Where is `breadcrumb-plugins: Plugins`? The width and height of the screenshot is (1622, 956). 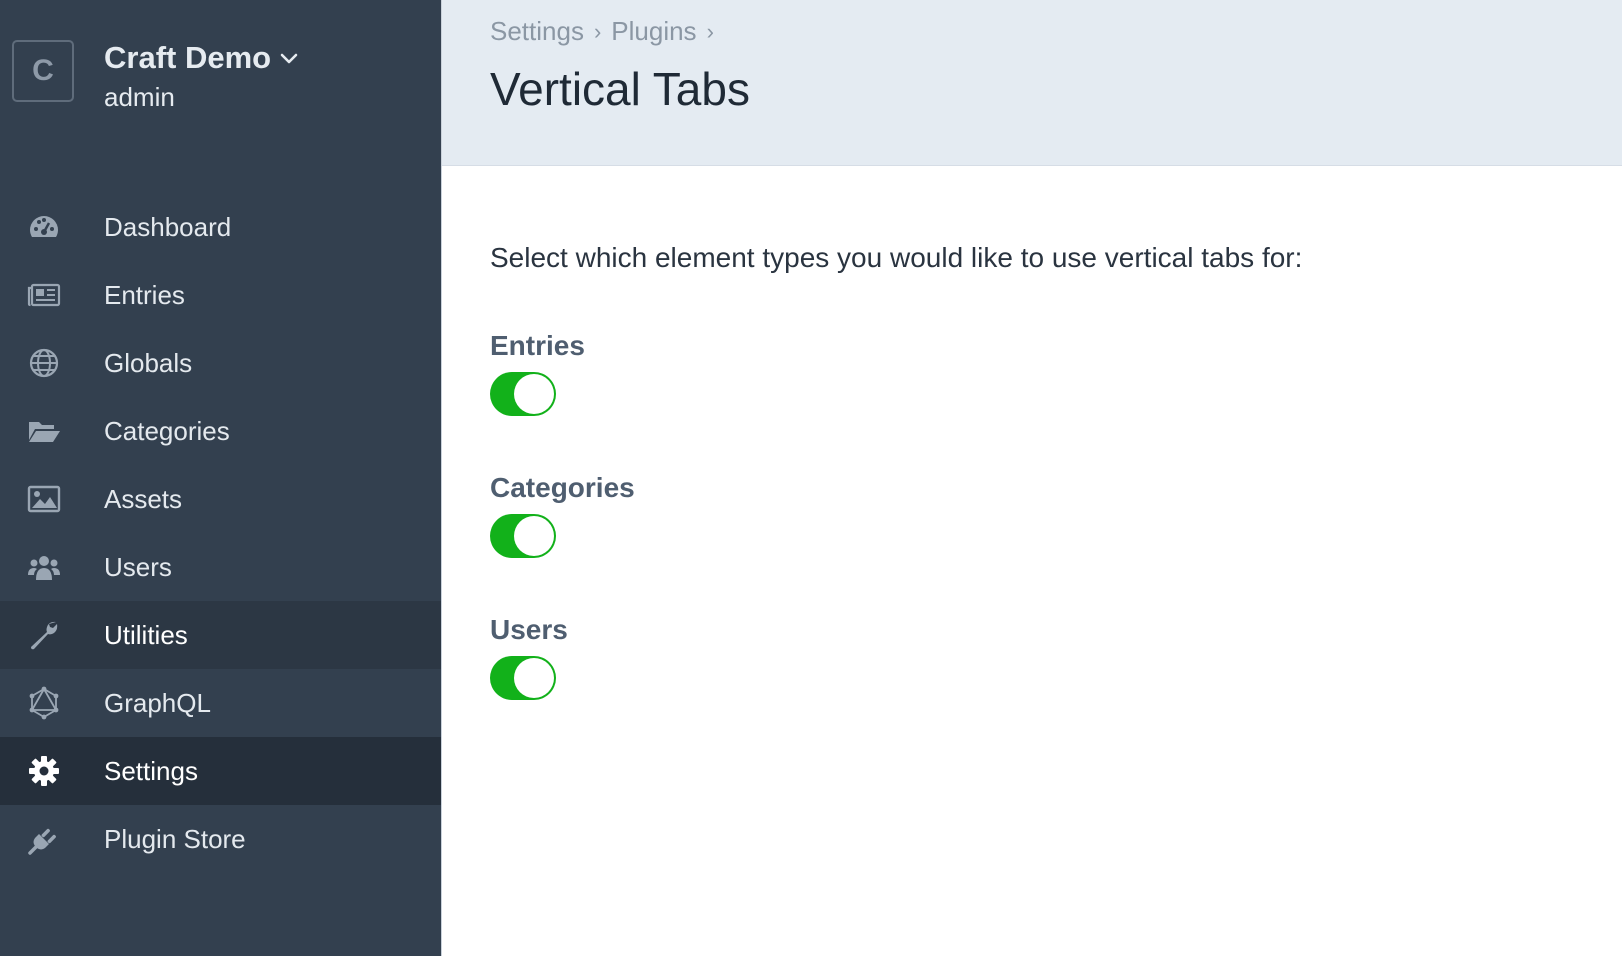
breadcrumb-plugins: Plugins is located at coordinates (653, 31).